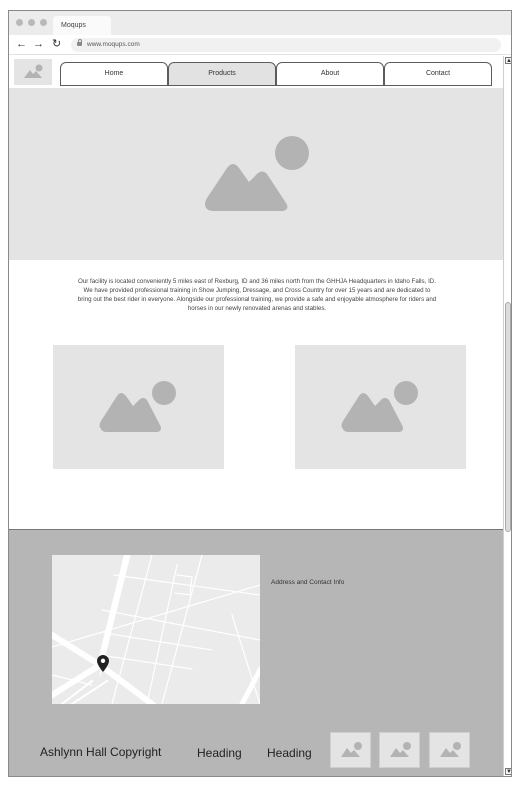 Image resolution: width=522 pixels, height=786 pixels. Describe the element at coordinates (308, 582) in the screenshot. I see `address-contact-info: Address and Contact Info` at that location.